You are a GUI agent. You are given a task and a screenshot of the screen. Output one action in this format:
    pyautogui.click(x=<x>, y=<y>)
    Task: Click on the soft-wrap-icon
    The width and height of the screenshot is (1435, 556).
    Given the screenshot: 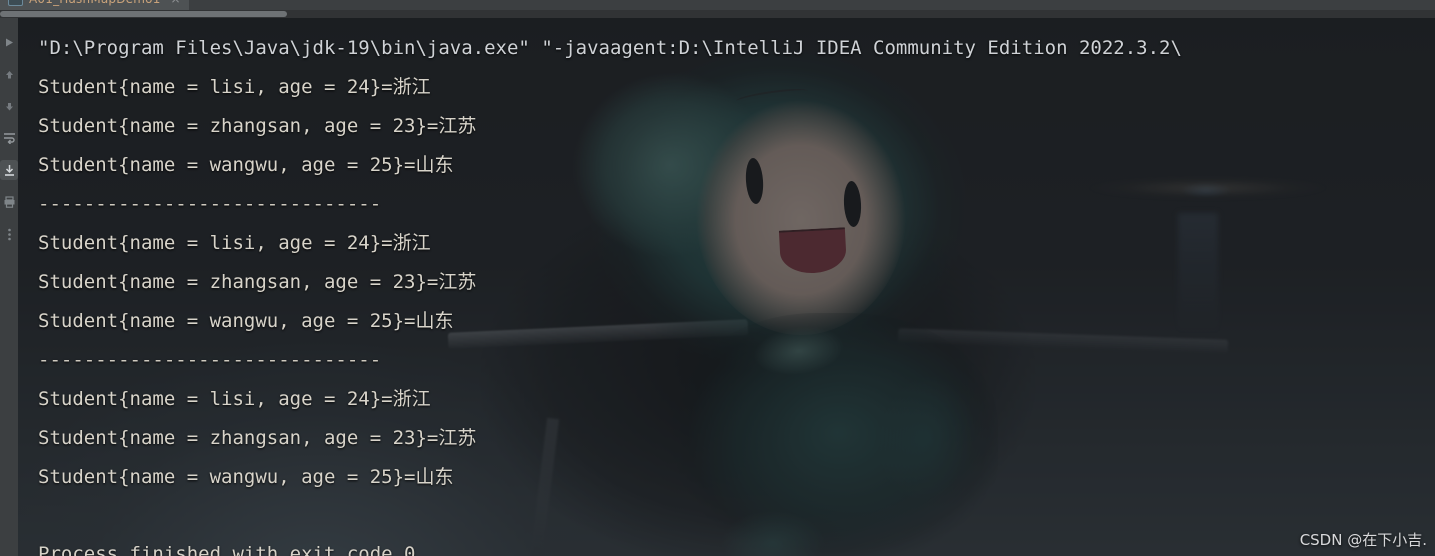 What is the action you would take?
    pyautogui.click(x=9, y=138)
    